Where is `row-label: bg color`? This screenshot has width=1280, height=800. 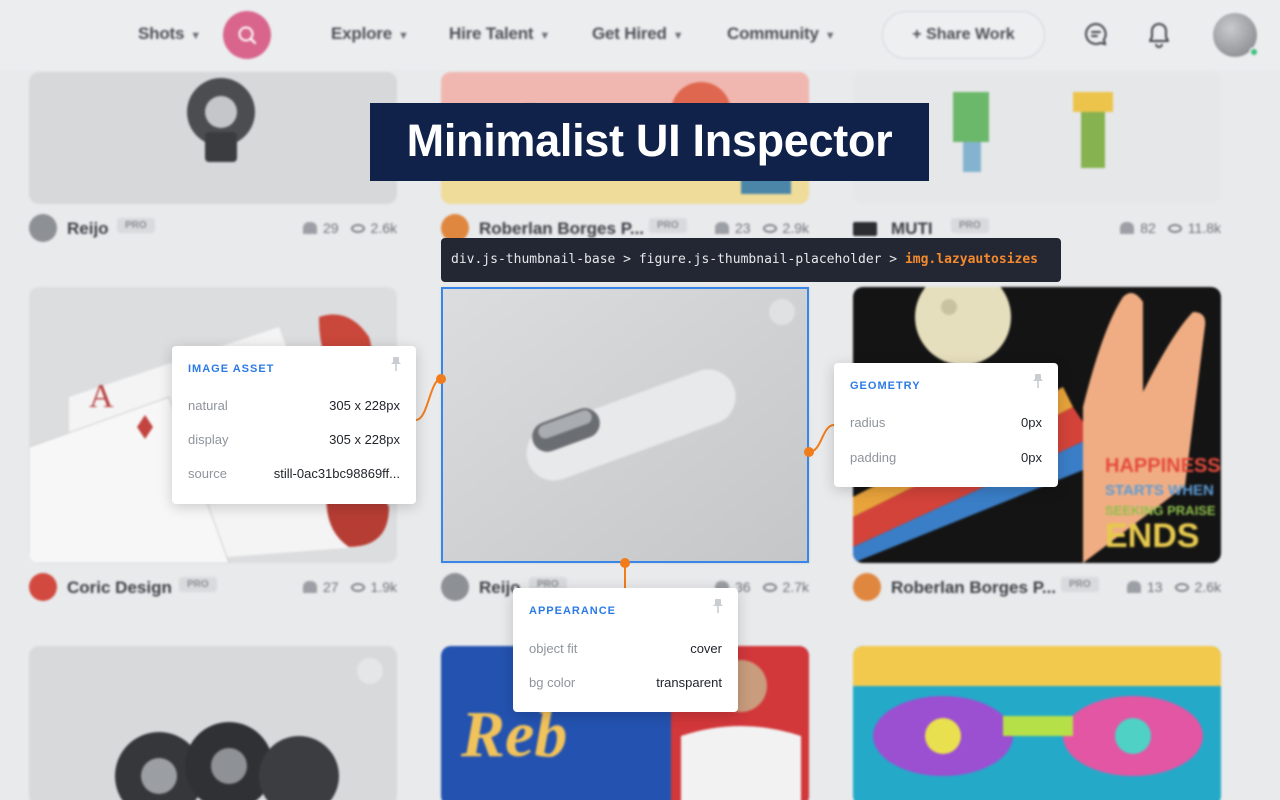
row-label: bg color is located at coordinates (552, 682).